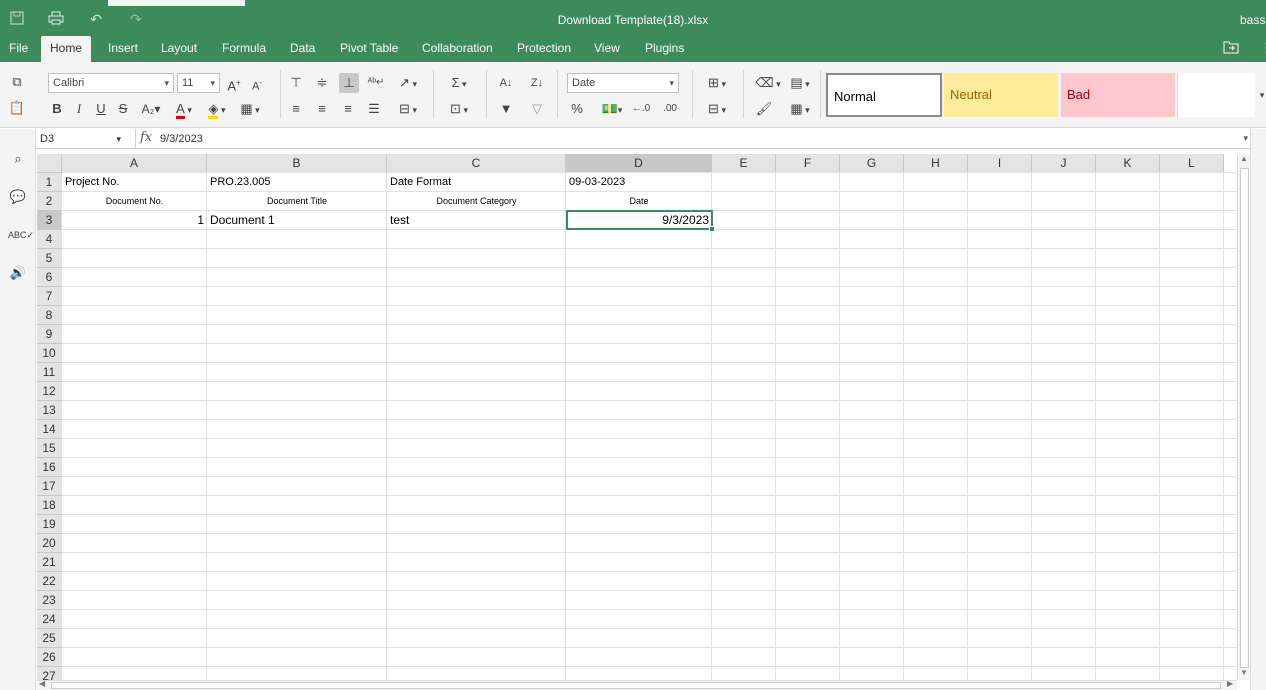  What do you see at coordinates (612, 109) in the screenshot?
I see `currency-icon: 💵▾` at bounding box center [612, 109].